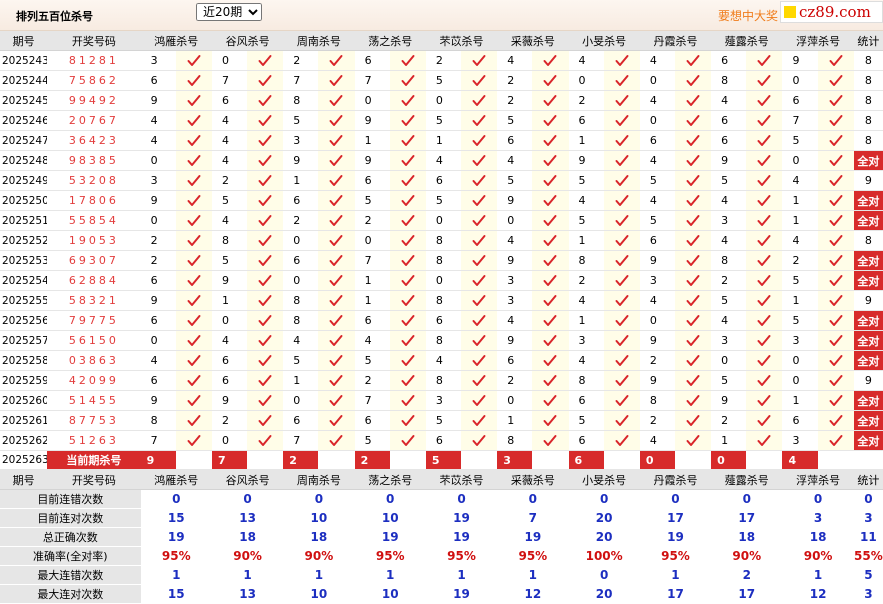 This screenshot has height=604, width=883. Describe the element at coordinates (301, 460) in the screenshot. I see `current-kill-number: 2` at that location.